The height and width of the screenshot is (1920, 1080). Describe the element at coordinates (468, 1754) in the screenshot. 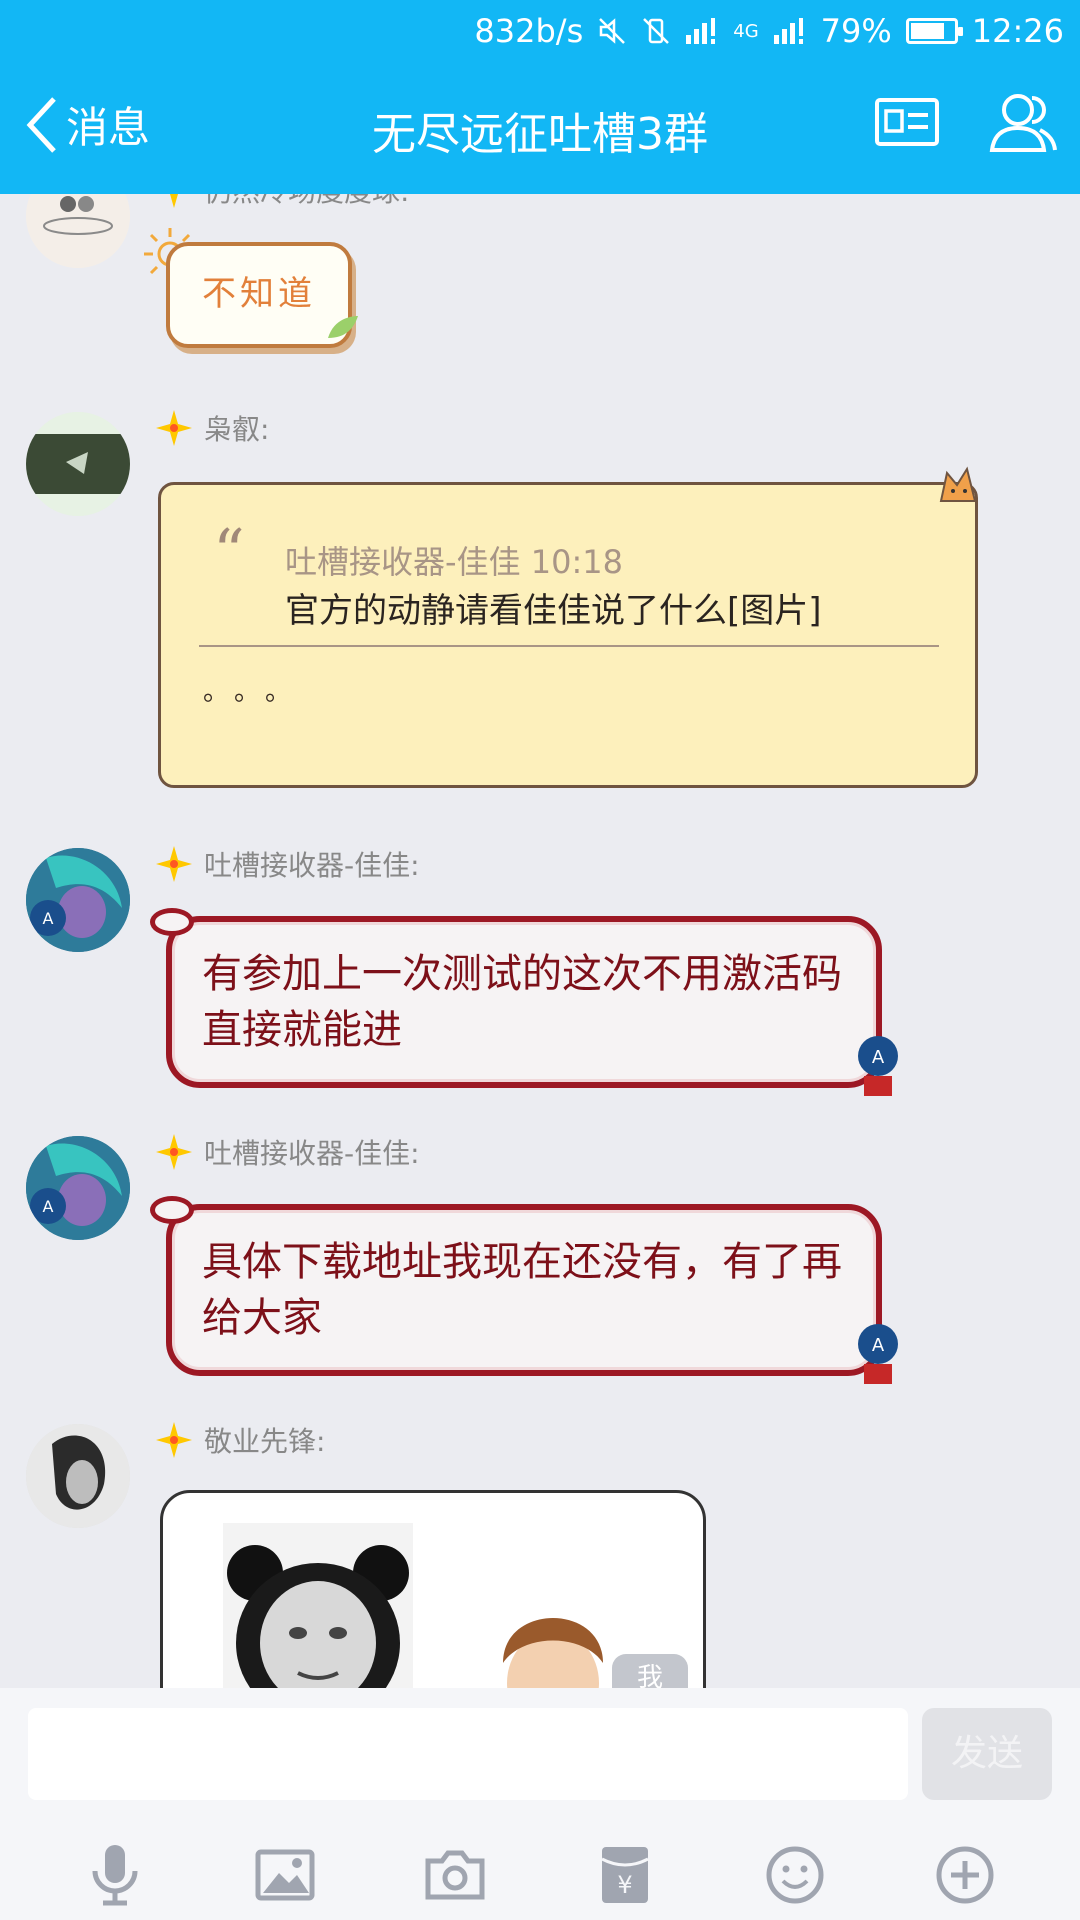

I see `message-input` at that location.